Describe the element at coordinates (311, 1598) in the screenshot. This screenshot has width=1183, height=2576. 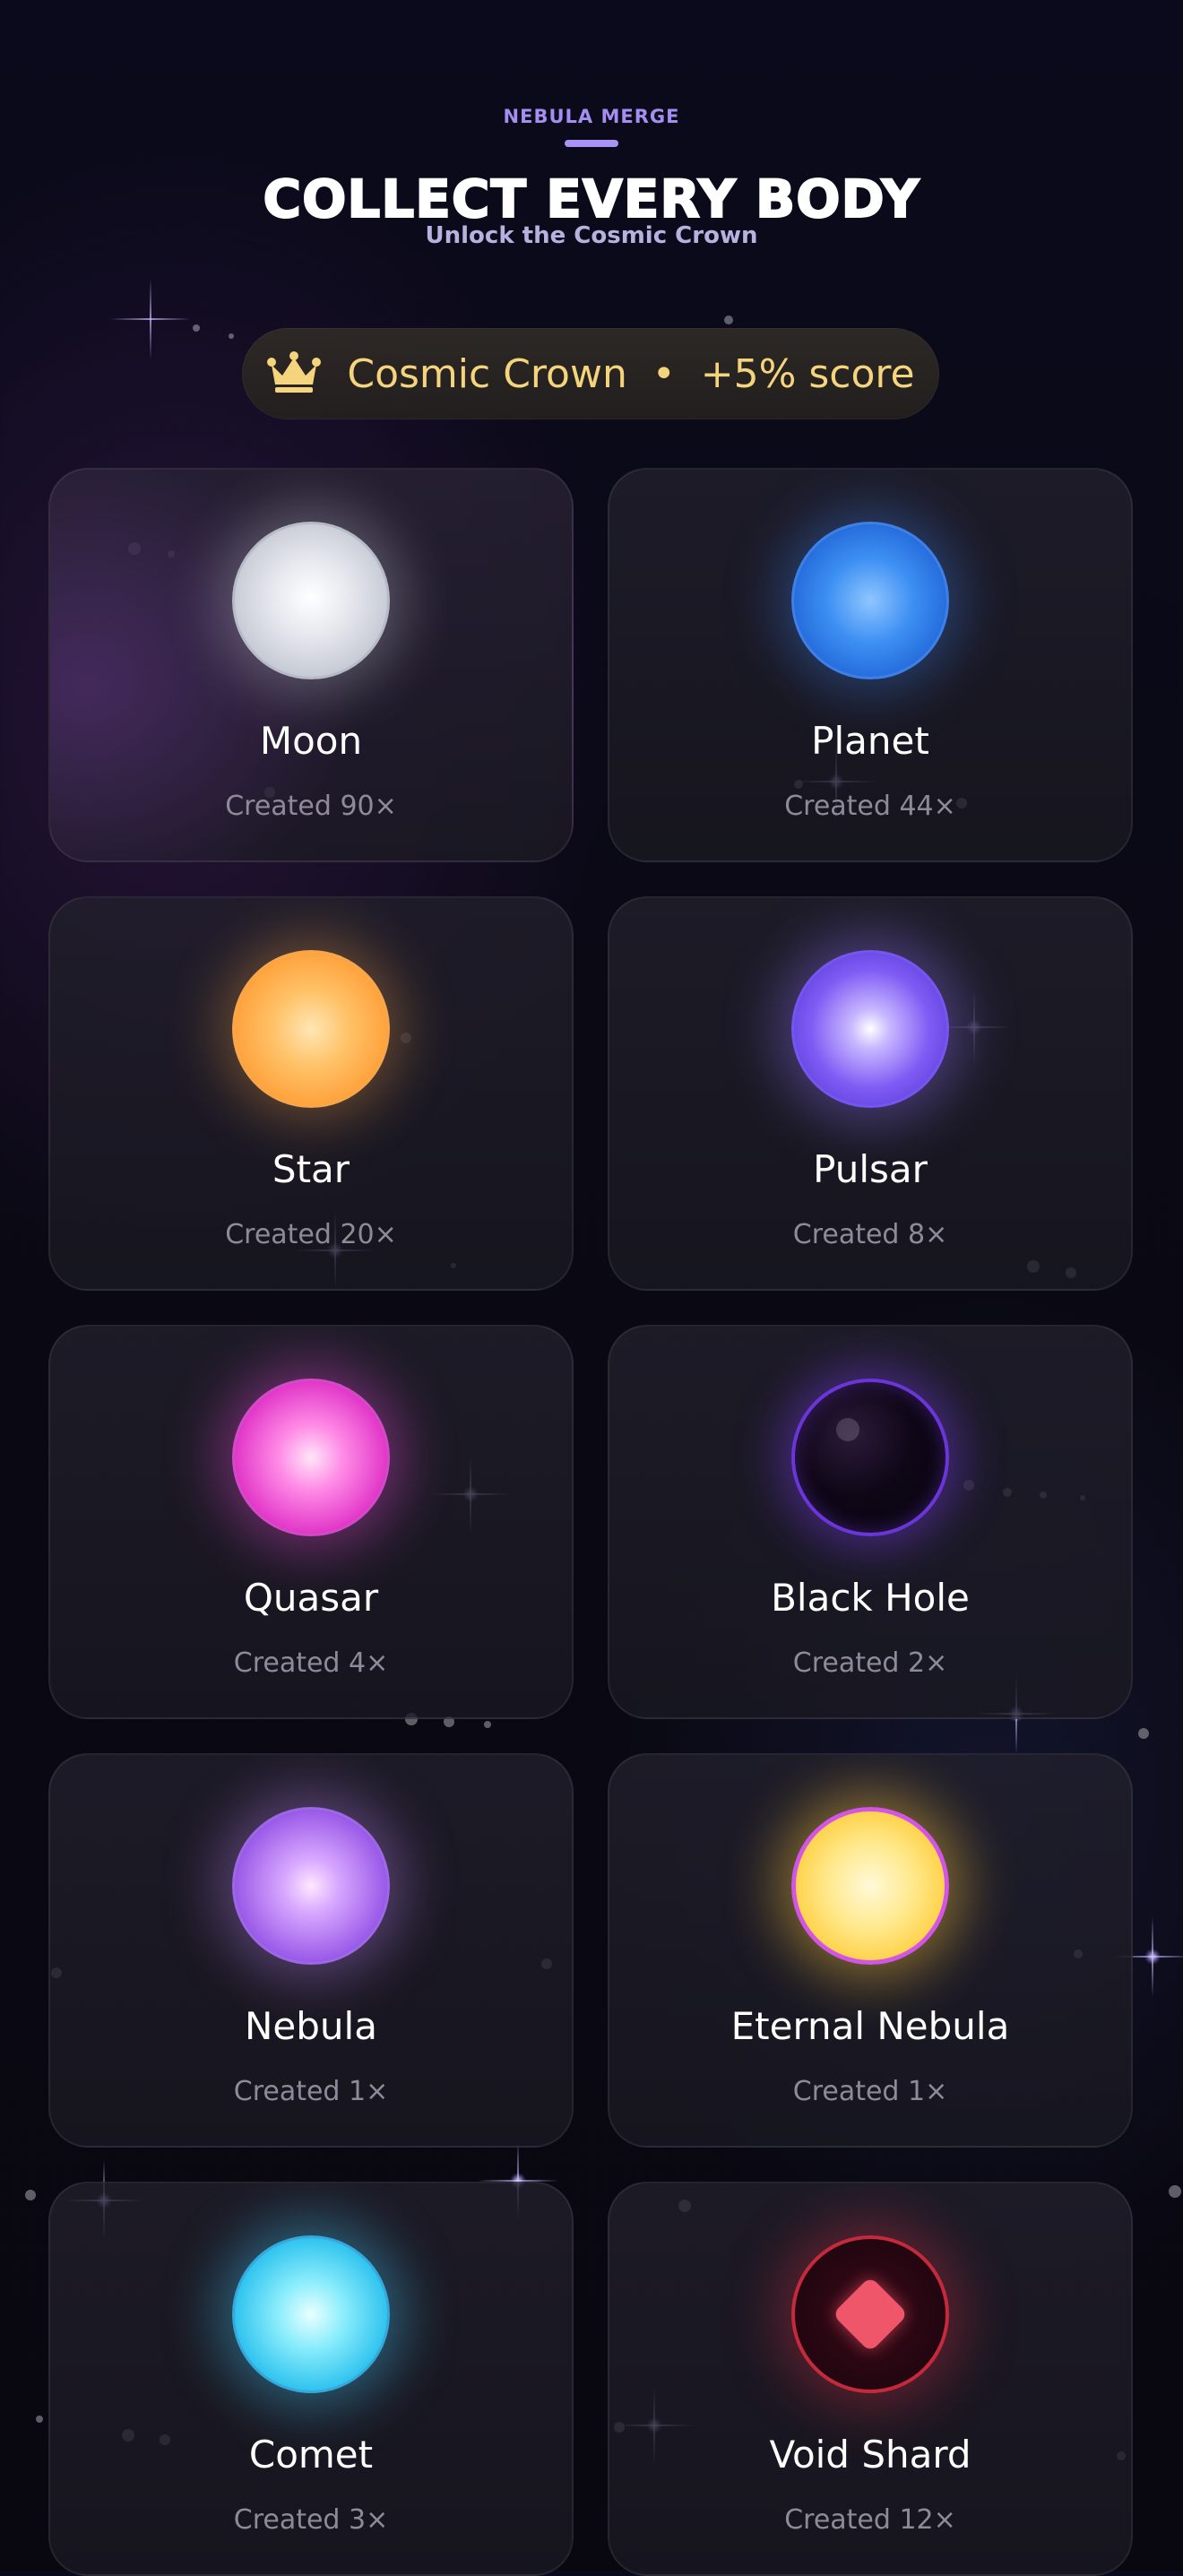
I see `body-name: Quasar` at that location.